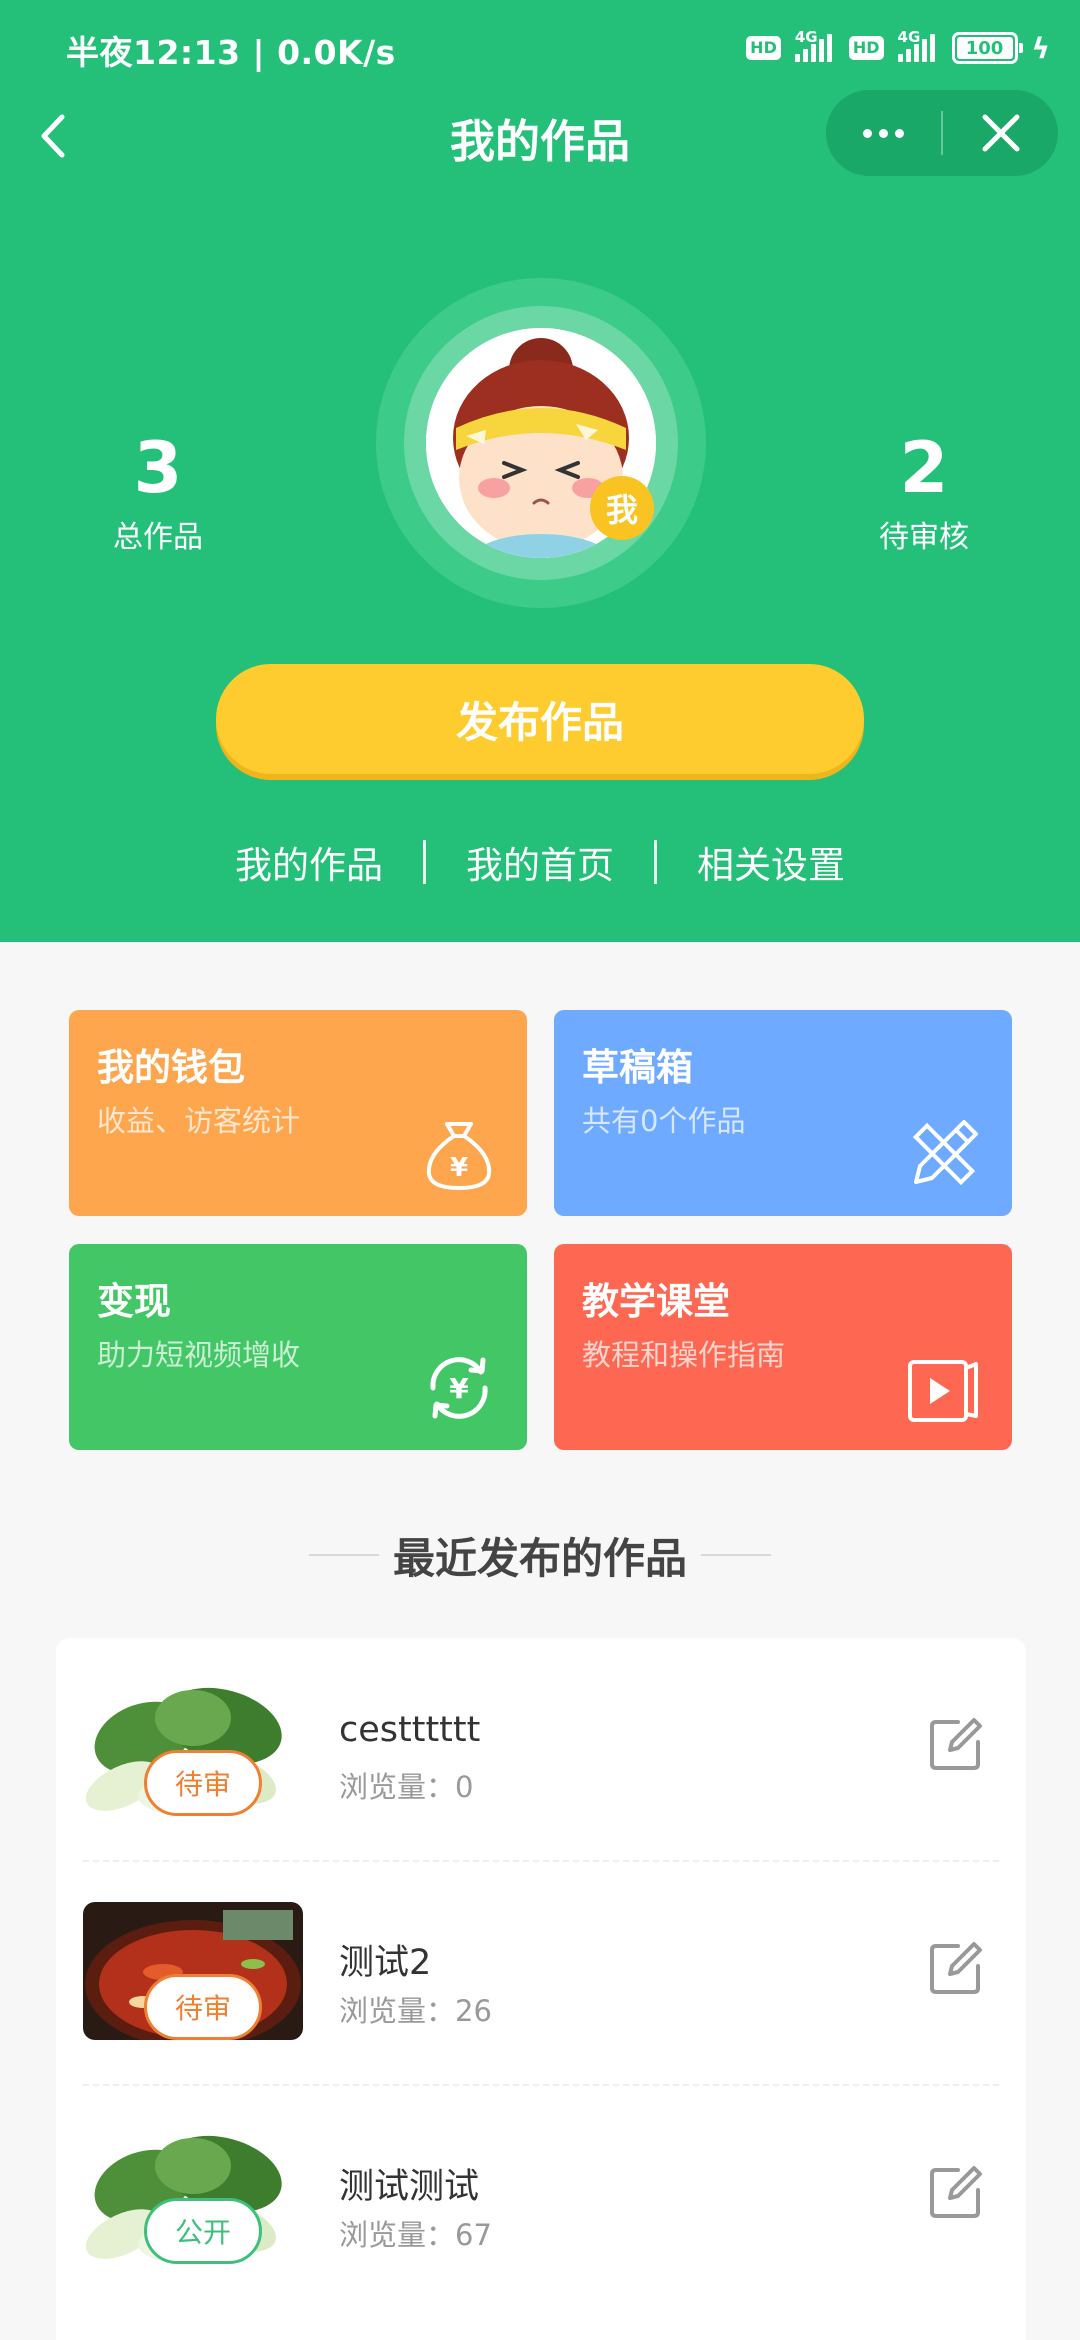 Image resolution: width=1080 pixels, height=2340 pixels. What do you see at coordinates (771, 862) in the screenshot?
I see `link-settings: 相关设置` at bounding box center [771, 862].